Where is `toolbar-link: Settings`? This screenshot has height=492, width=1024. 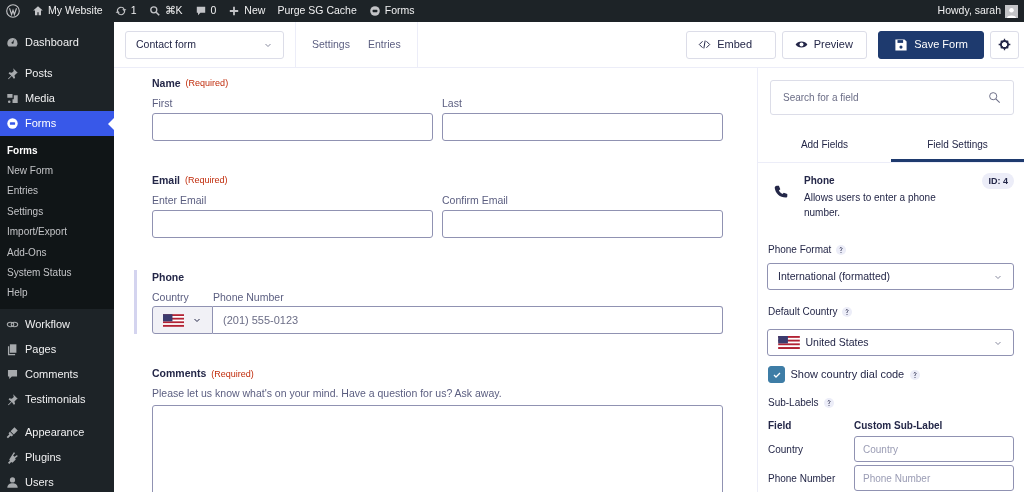 toolbar-link: Settings is located at coordinates (331, 44).